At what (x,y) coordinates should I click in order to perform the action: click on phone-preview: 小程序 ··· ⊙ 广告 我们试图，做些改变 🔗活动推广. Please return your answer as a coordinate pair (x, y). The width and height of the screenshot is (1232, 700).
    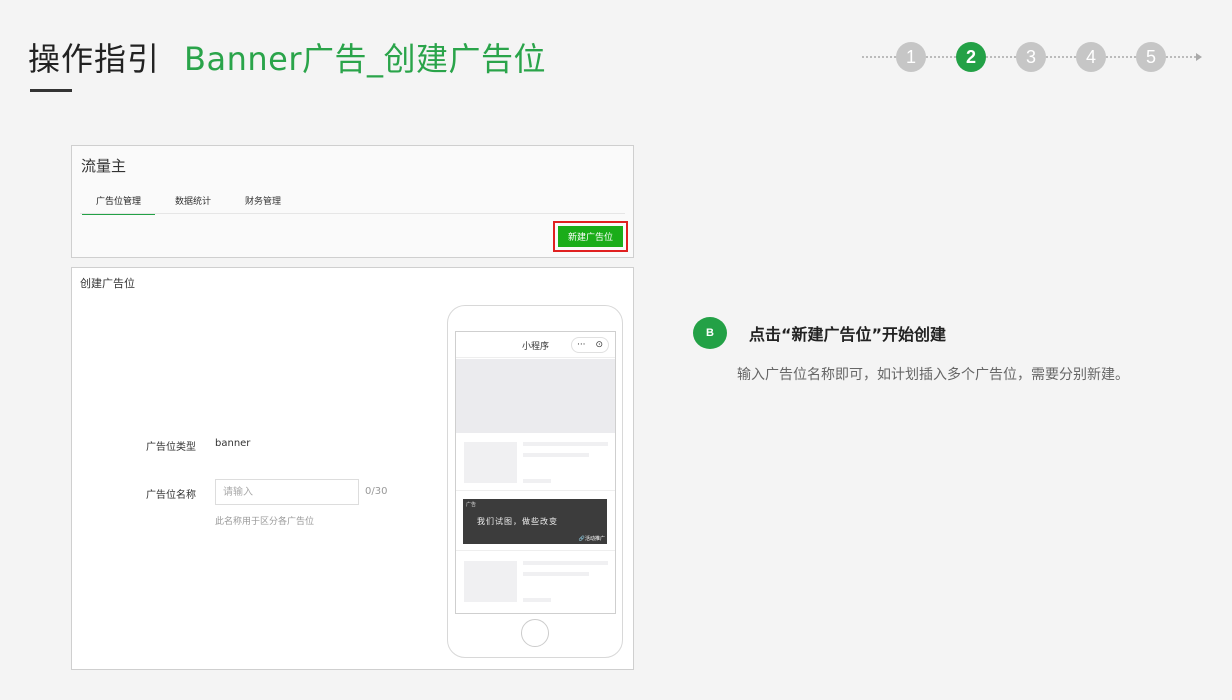
    Looking at the image, I should click on (535, 481).